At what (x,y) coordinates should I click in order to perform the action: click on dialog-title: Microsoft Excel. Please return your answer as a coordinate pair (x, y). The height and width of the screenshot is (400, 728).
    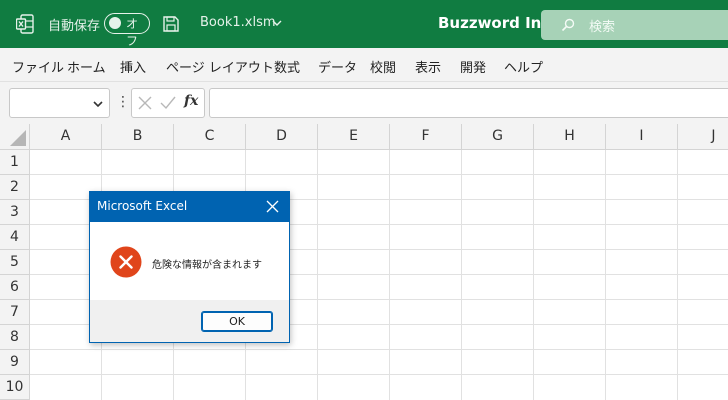
    Looking at the image, I should click on (142, 206).